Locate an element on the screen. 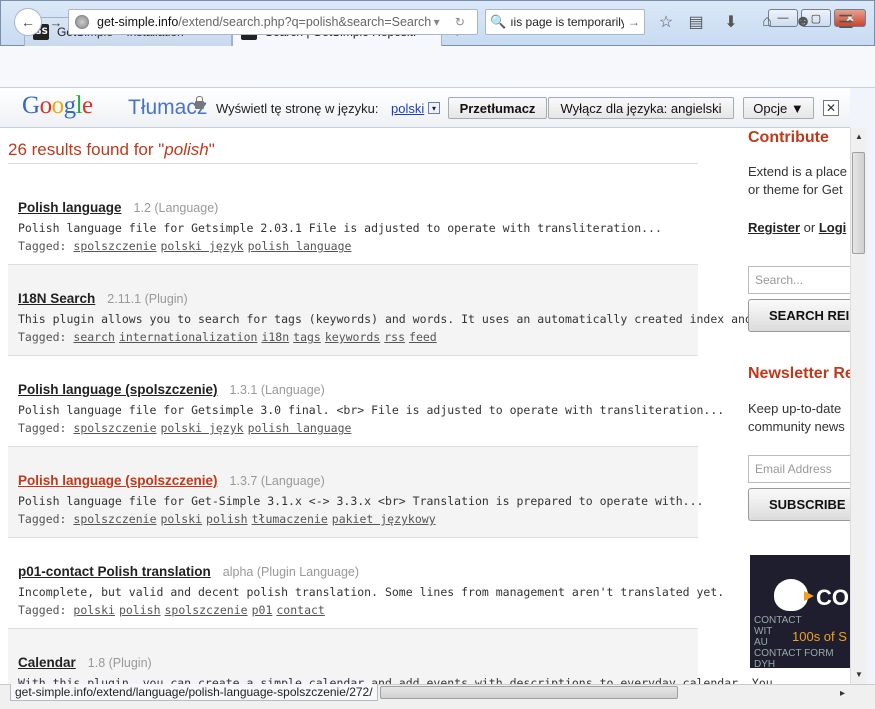 This screenshot has width=875, height=709. search-go-icon: → is located at coordinates (634, 22).